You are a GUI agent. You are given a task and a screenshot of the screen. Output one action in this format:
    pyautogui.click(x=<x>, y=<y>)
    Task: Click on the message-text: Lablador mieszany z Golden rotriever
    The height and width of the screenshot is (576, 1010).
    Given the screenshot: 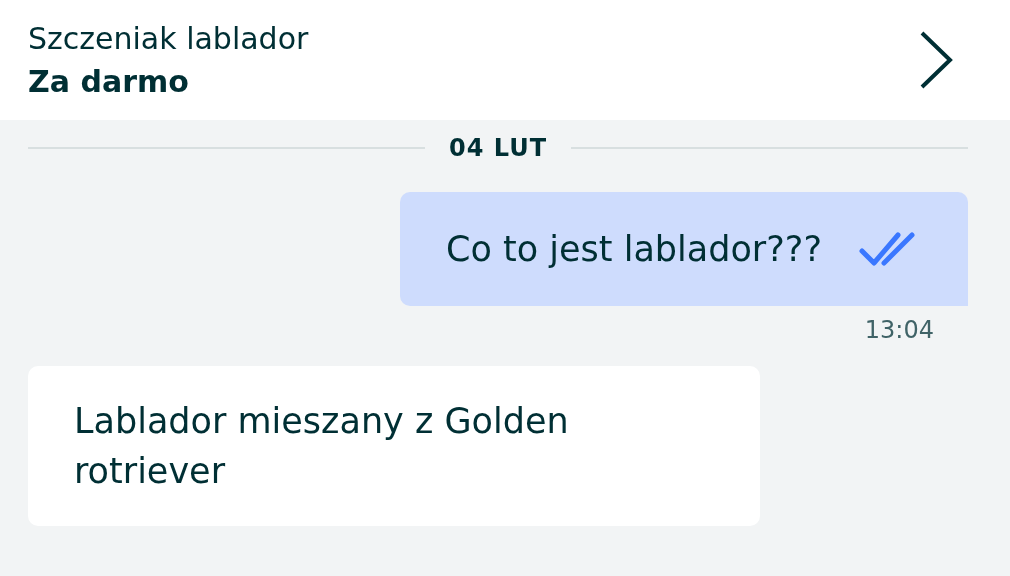 What is the action you would take?
    pyautogui.click(x=321, y=446)
    